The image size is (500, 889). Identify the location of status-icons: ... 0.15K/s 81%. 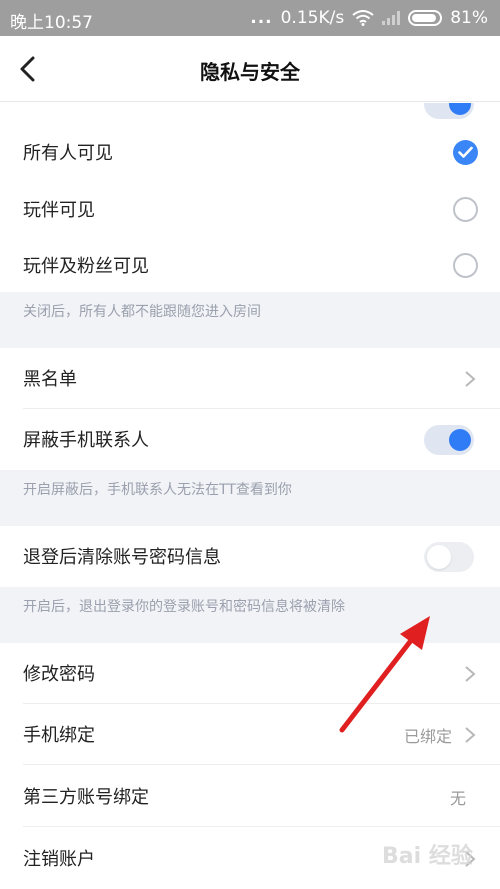
(369, 18).